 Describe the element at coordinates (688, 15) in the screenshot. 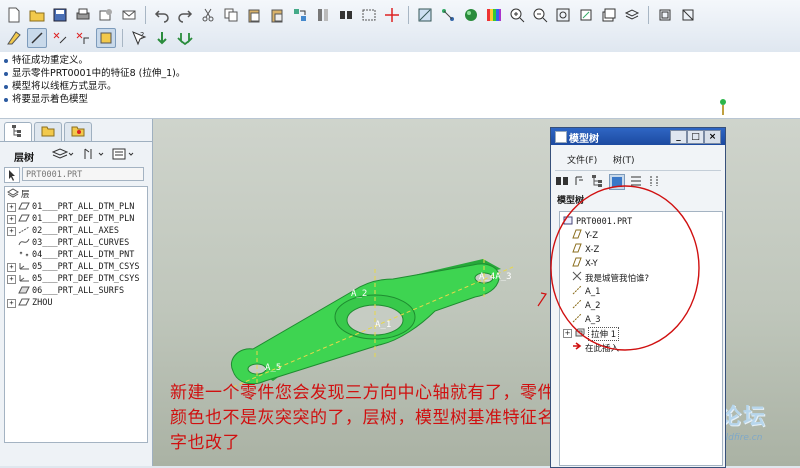

I see `view-manager-2-icon` at that location.